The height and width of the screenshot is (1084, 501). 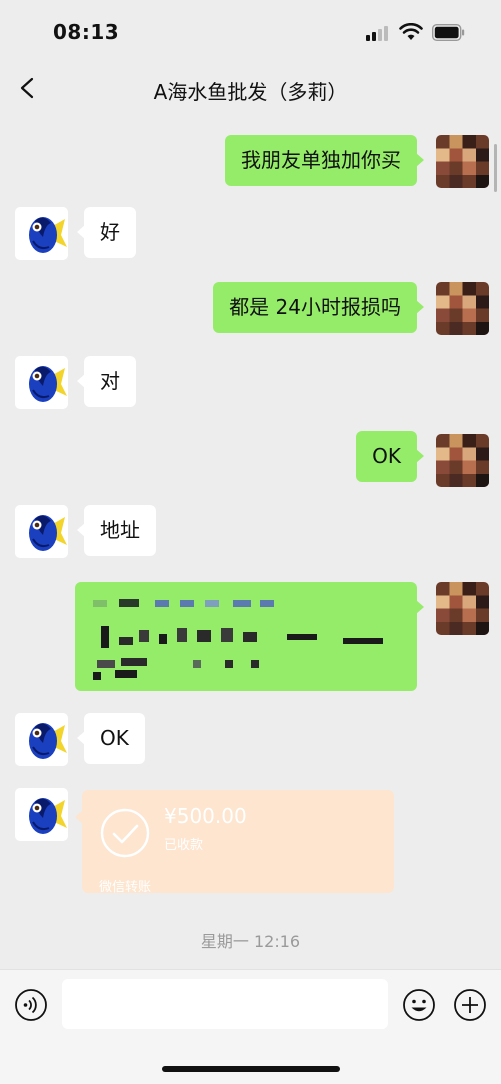 What do you see at coordinates (106, 381) in the screenshot?
I see `message-bubble-incoming: 对` at bounding box center [106, 381].